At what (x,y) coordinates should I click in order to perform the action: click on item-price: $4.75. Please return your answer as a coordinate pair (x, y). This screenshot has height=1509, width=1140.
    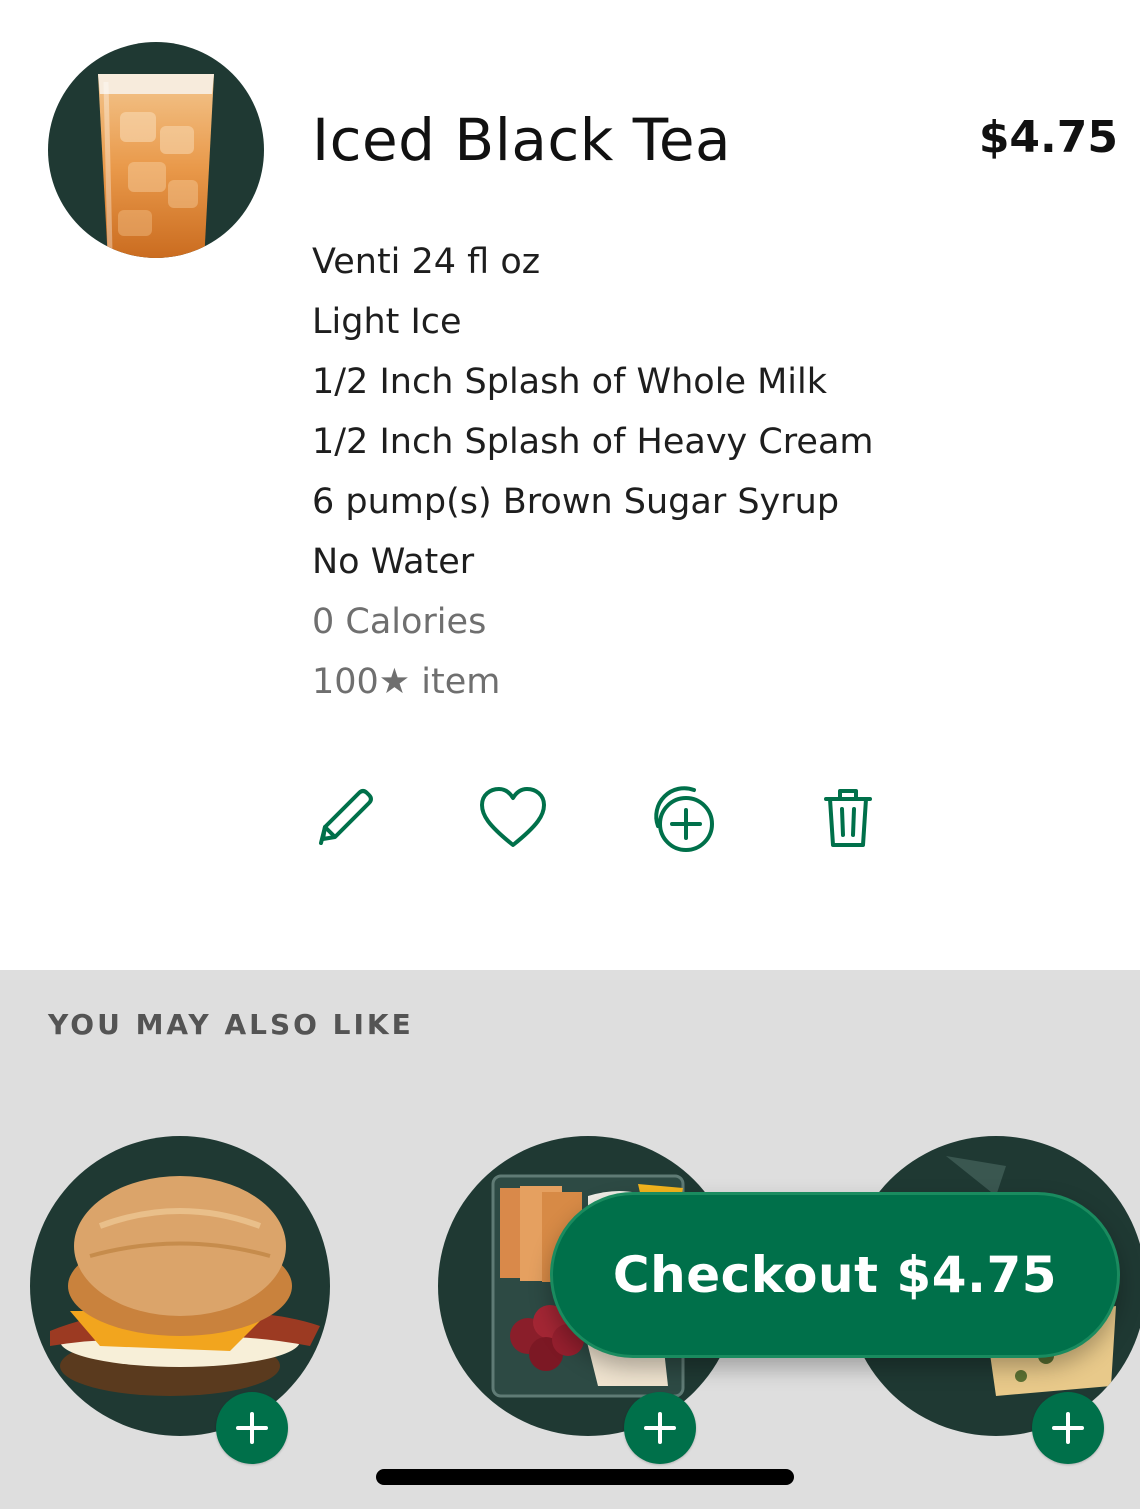
    Looking at the image, I should click on (1048, 137).